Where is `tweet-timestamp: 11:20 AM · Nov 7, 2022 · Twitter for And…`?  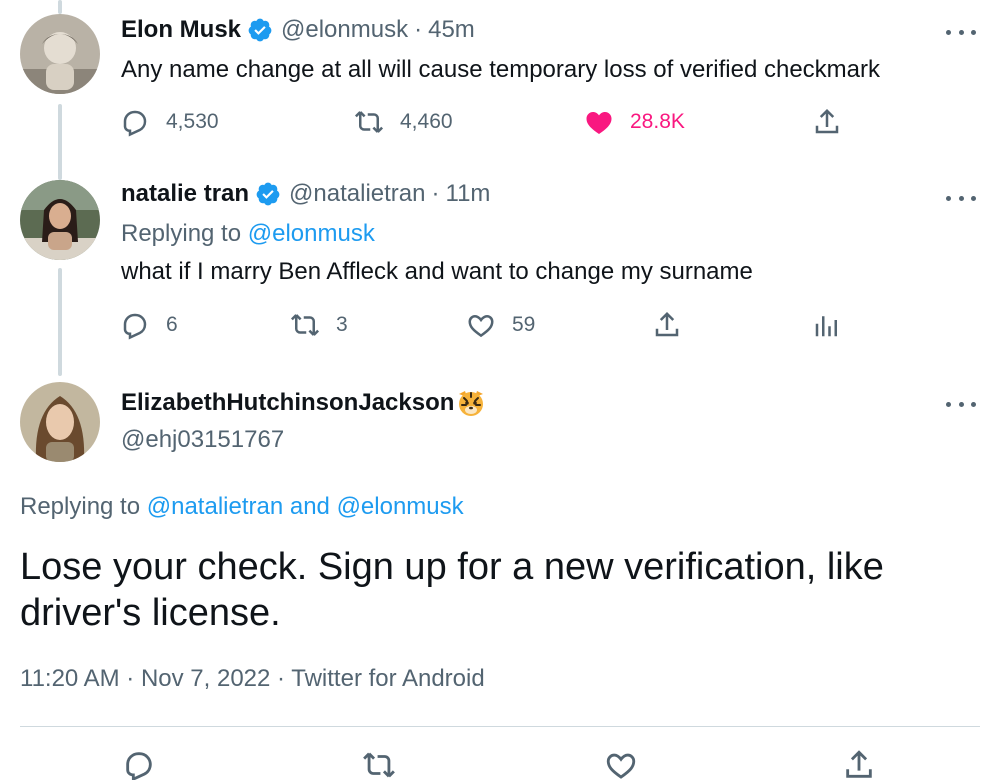
tweet-timestamp: 11:20 AM · Nov 7, 2022 · Twitter for And… is located at coordinates (252, 679).